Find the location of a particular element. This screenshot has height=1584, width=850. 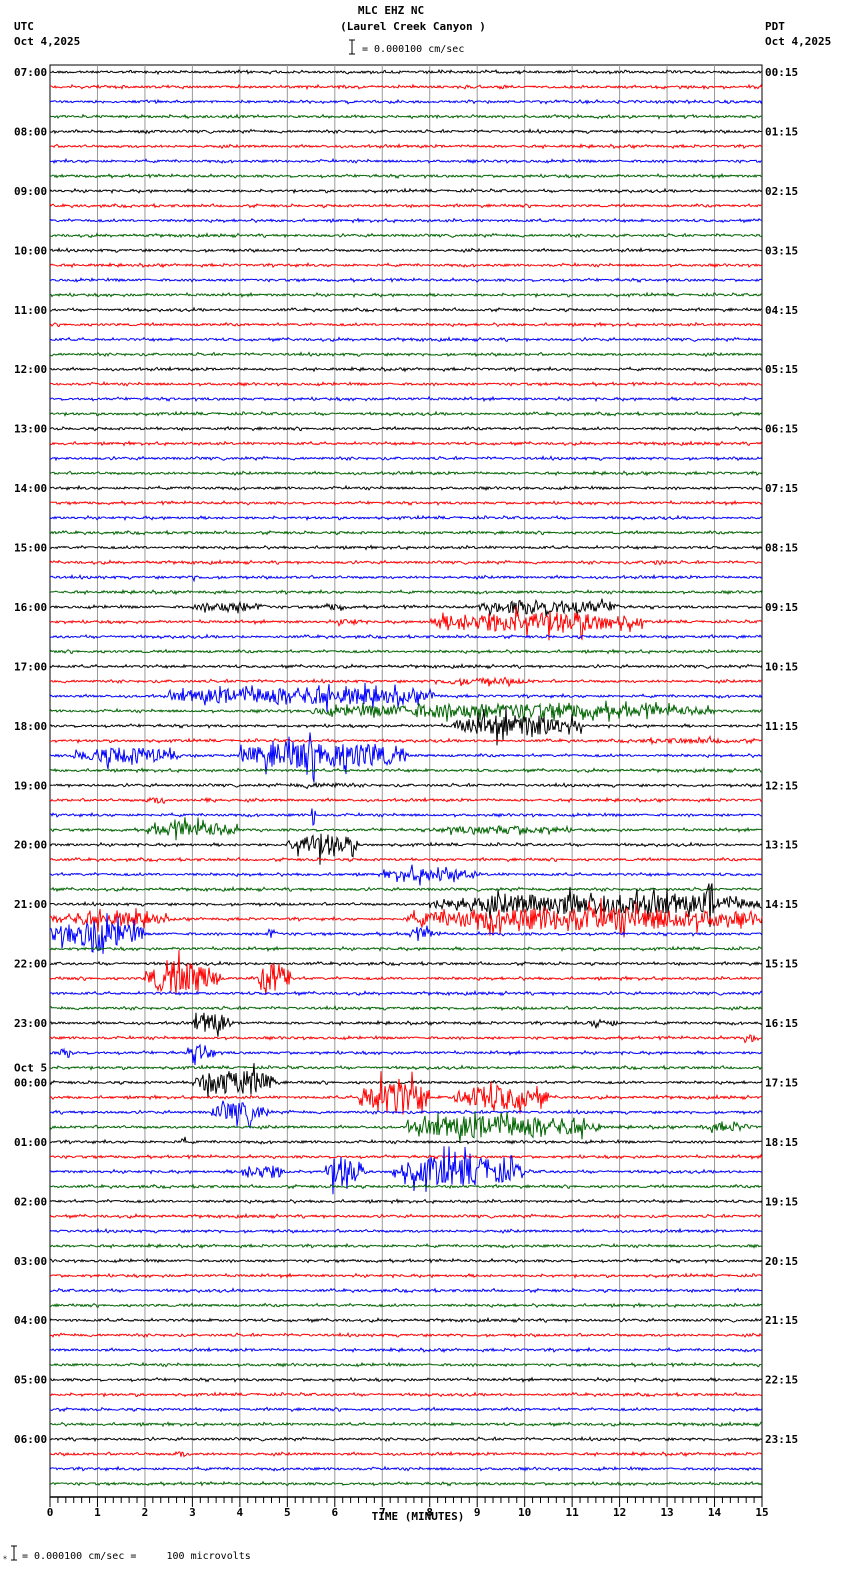

pdt-hour-label: 19:15 is located at coordinates (781, 1201).